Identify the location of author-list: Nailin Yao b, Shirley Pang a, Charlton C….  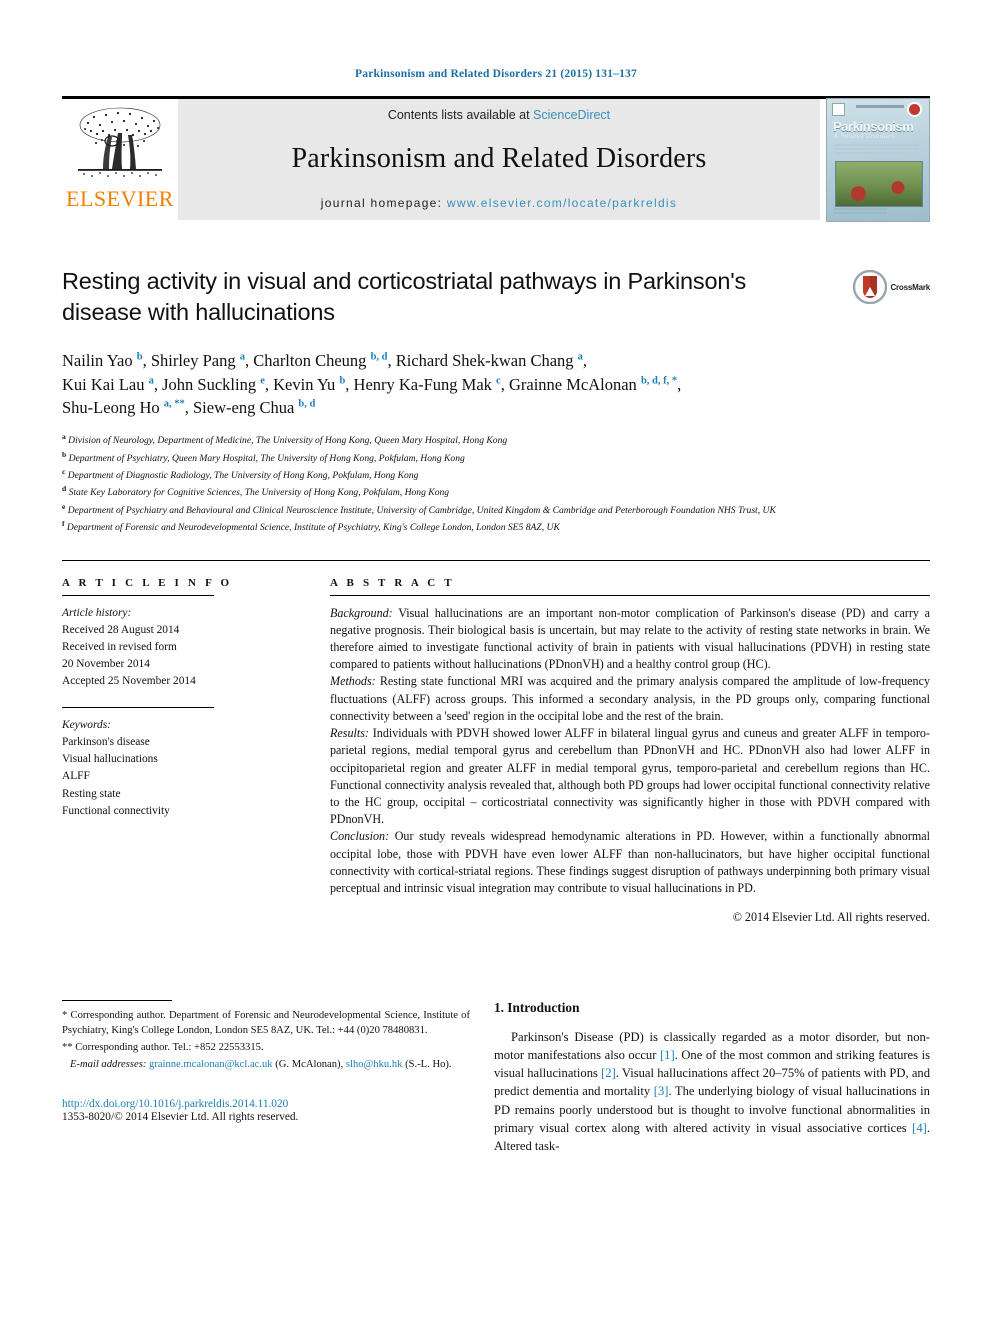
(496, 384).